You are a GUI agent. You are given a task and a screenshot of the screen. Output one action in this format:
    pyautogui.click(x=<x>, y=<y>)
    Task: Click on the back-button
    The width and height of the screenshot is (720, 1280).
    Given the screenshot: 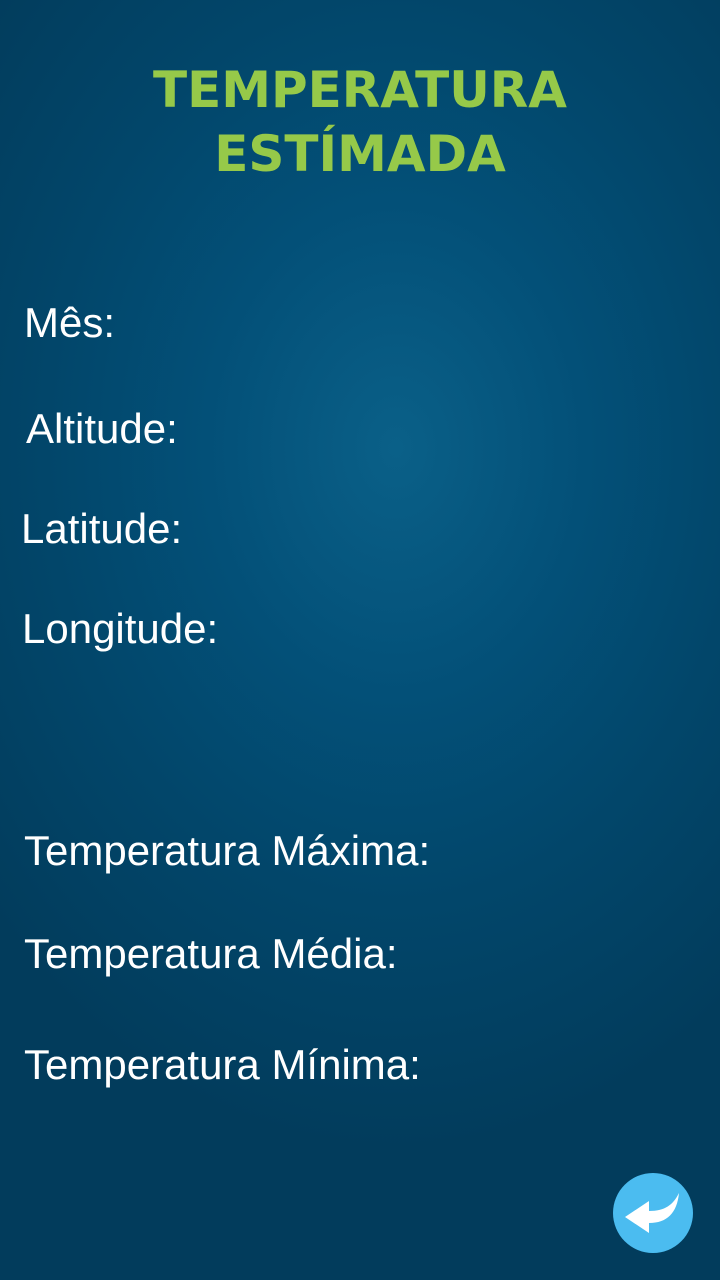 What is the action you would take?
    pyautogui.click(x=653, y=1213)
    